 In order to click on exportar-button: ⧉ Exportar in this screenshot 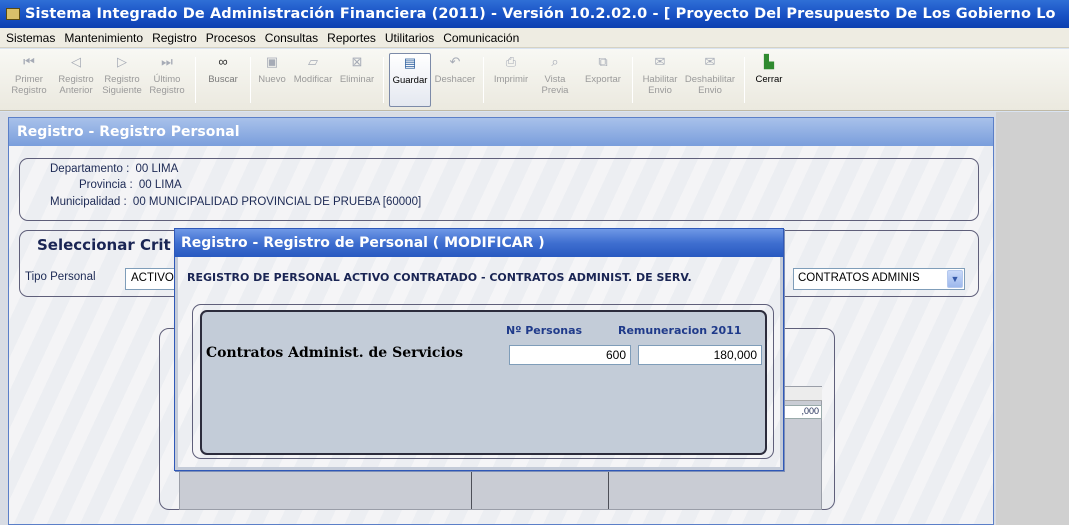, I will do `click(603, 80)`.